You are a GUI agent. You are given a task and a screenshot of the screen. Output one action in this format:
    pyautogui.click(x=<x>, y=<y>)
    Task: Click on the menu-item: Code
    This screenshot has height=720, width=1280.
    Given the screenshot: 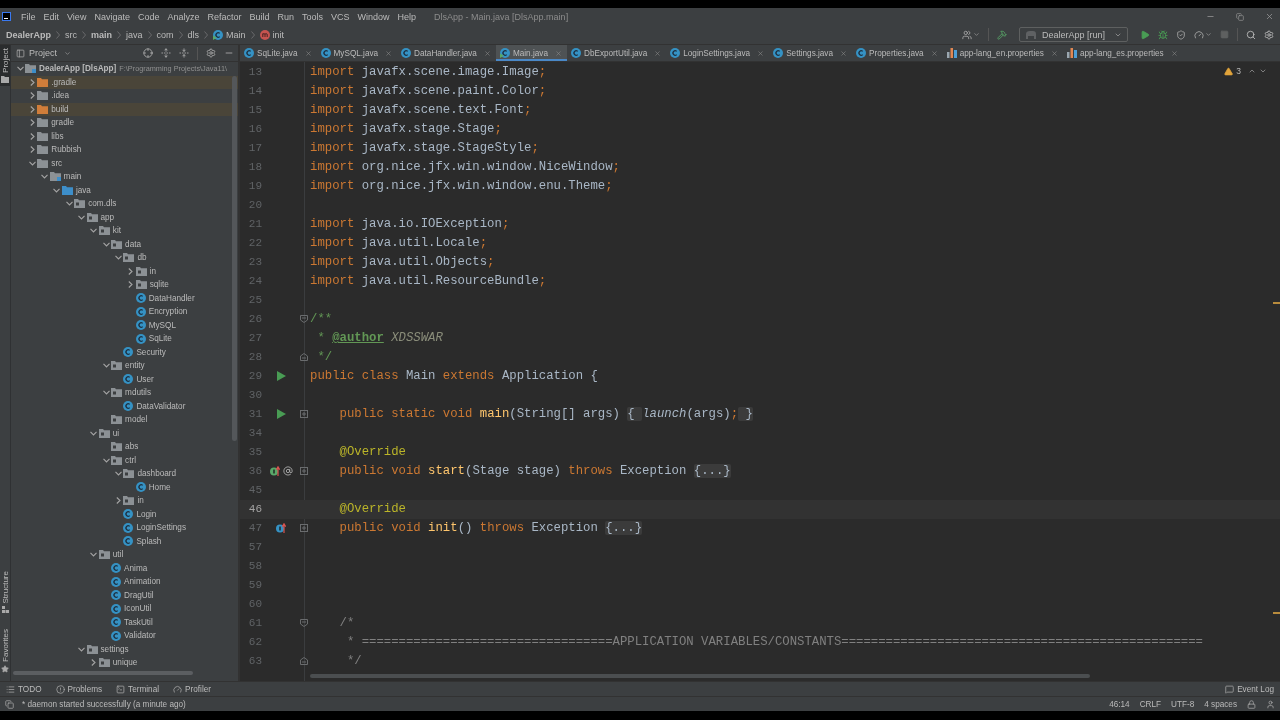 What is the action you would take?
    pyautogui.click(x=148, y=16)
    